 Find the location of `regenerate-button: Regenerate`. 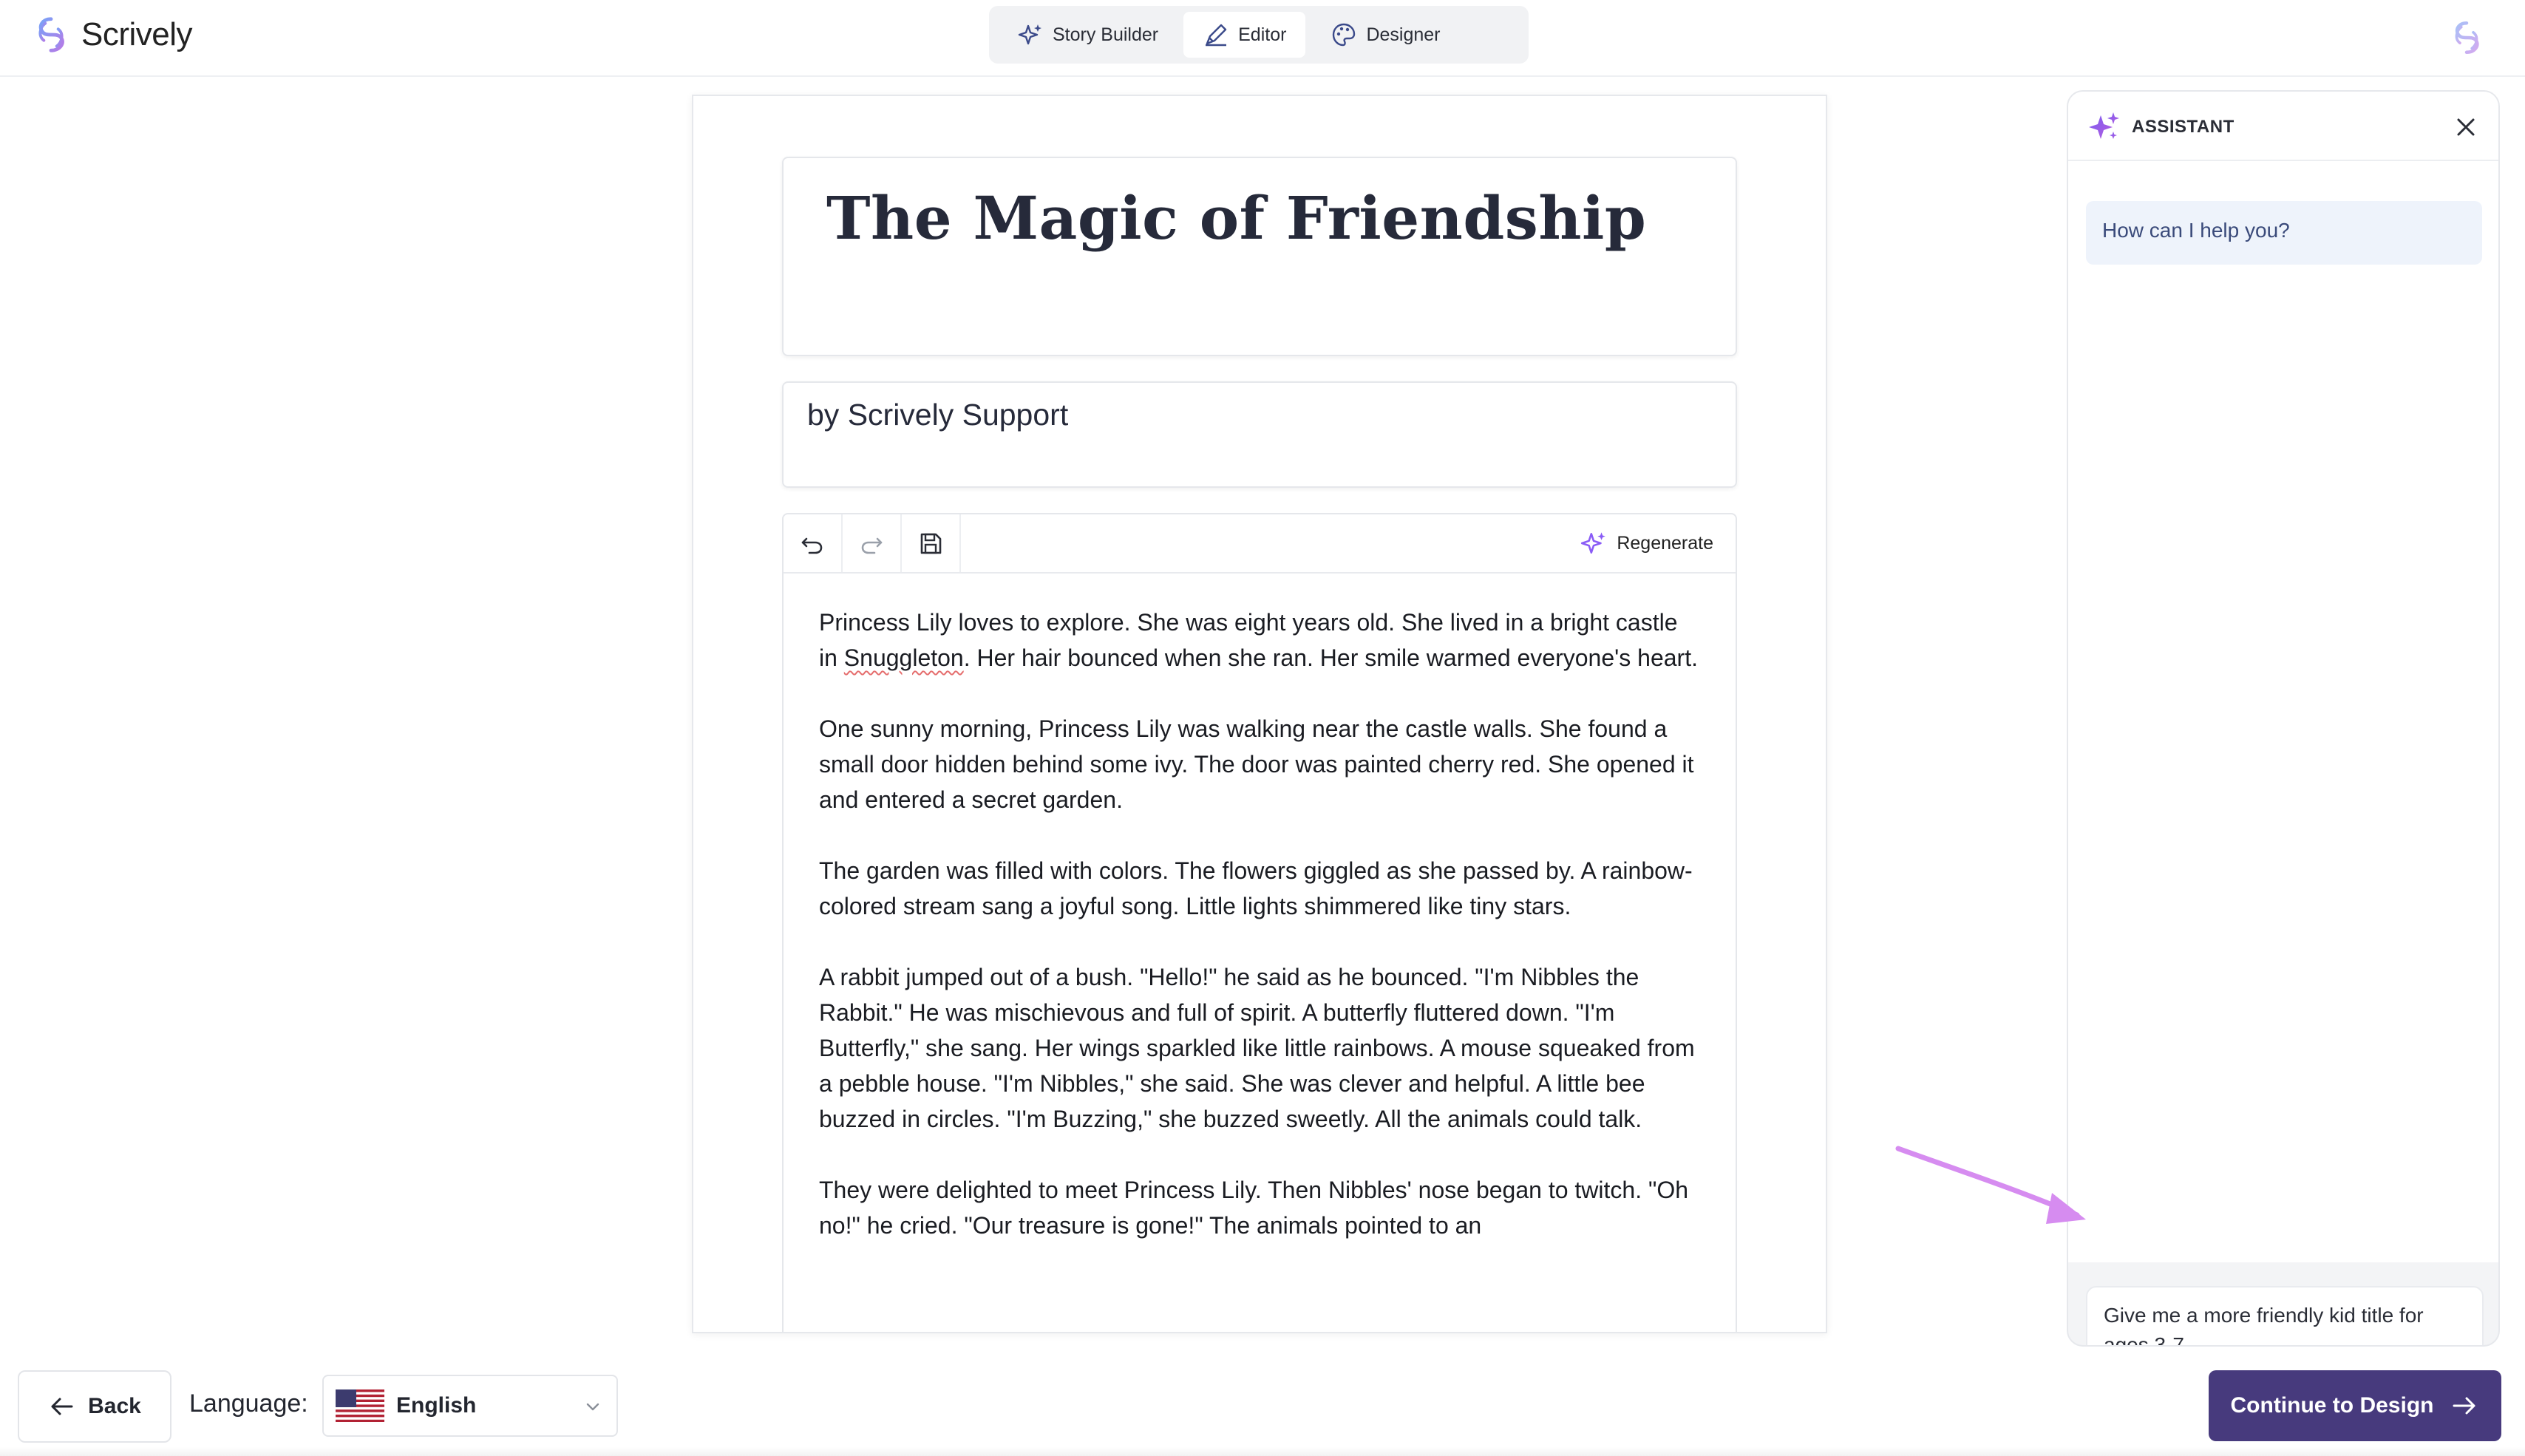

regenerate-button: Regenerate is located at coordinates (1646, 543).